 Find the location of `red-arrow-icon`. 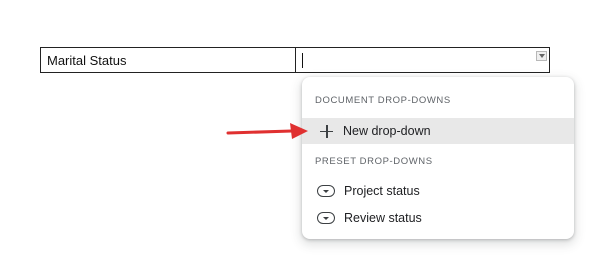

red-arrow-icon is located at coordinates (267, 131).